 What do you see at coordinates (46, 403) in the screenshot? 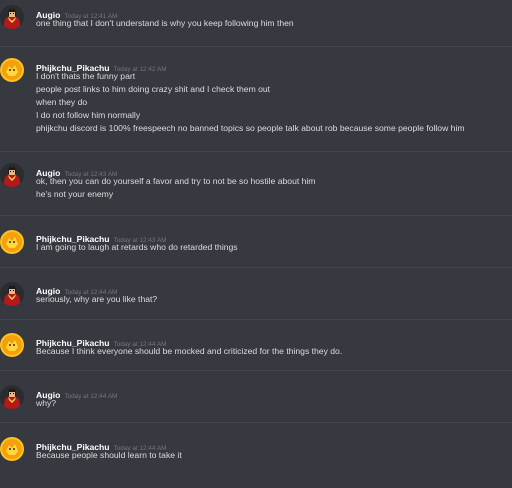
I see `message-text: why?` at bounding box center [46, 403].